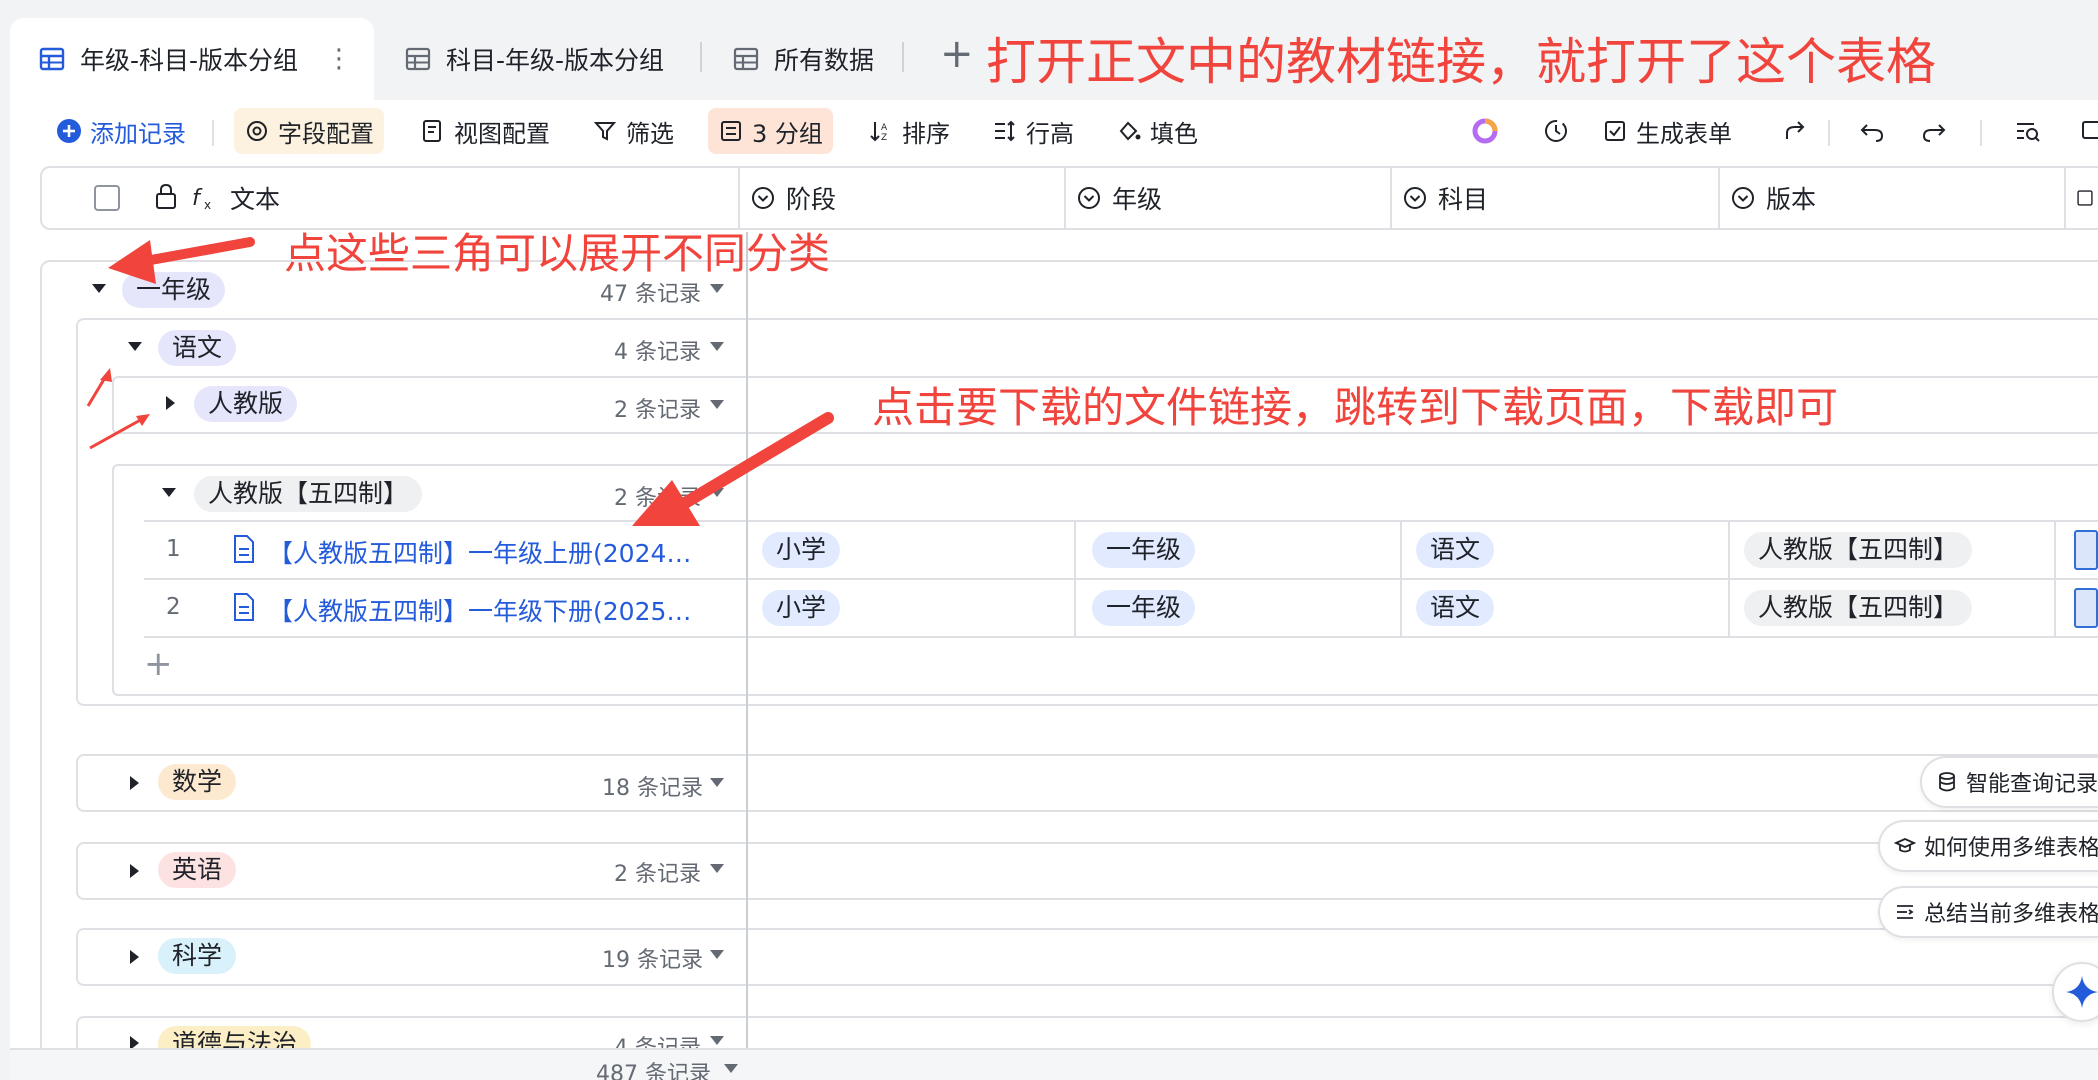 The image size is (2098, 1080). What do you see at coordinates (1157, 131) in the screenshot?
I see `fill-color-button: 填色` at bounding box center [1157, 131].